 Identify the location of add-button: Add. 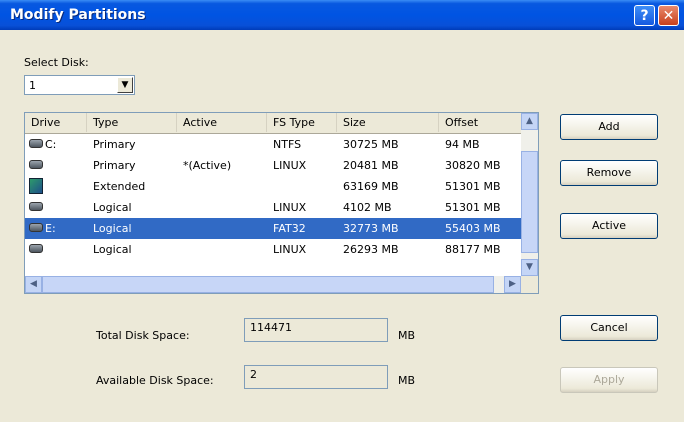
(609, 127).